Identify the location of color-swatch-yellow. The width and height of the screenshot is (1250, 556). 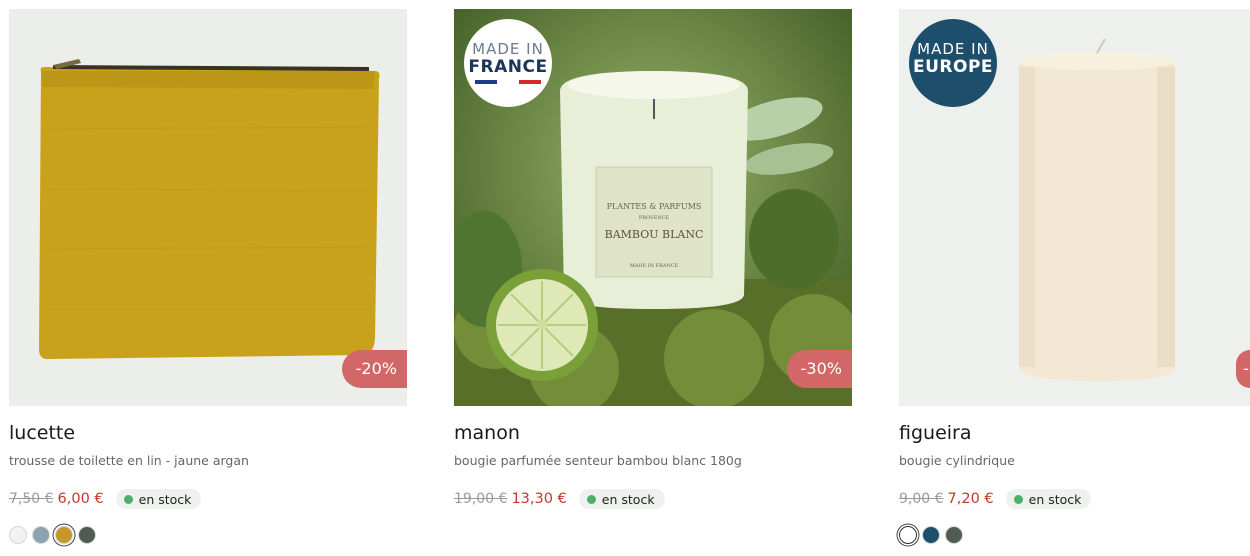
(64, 535).